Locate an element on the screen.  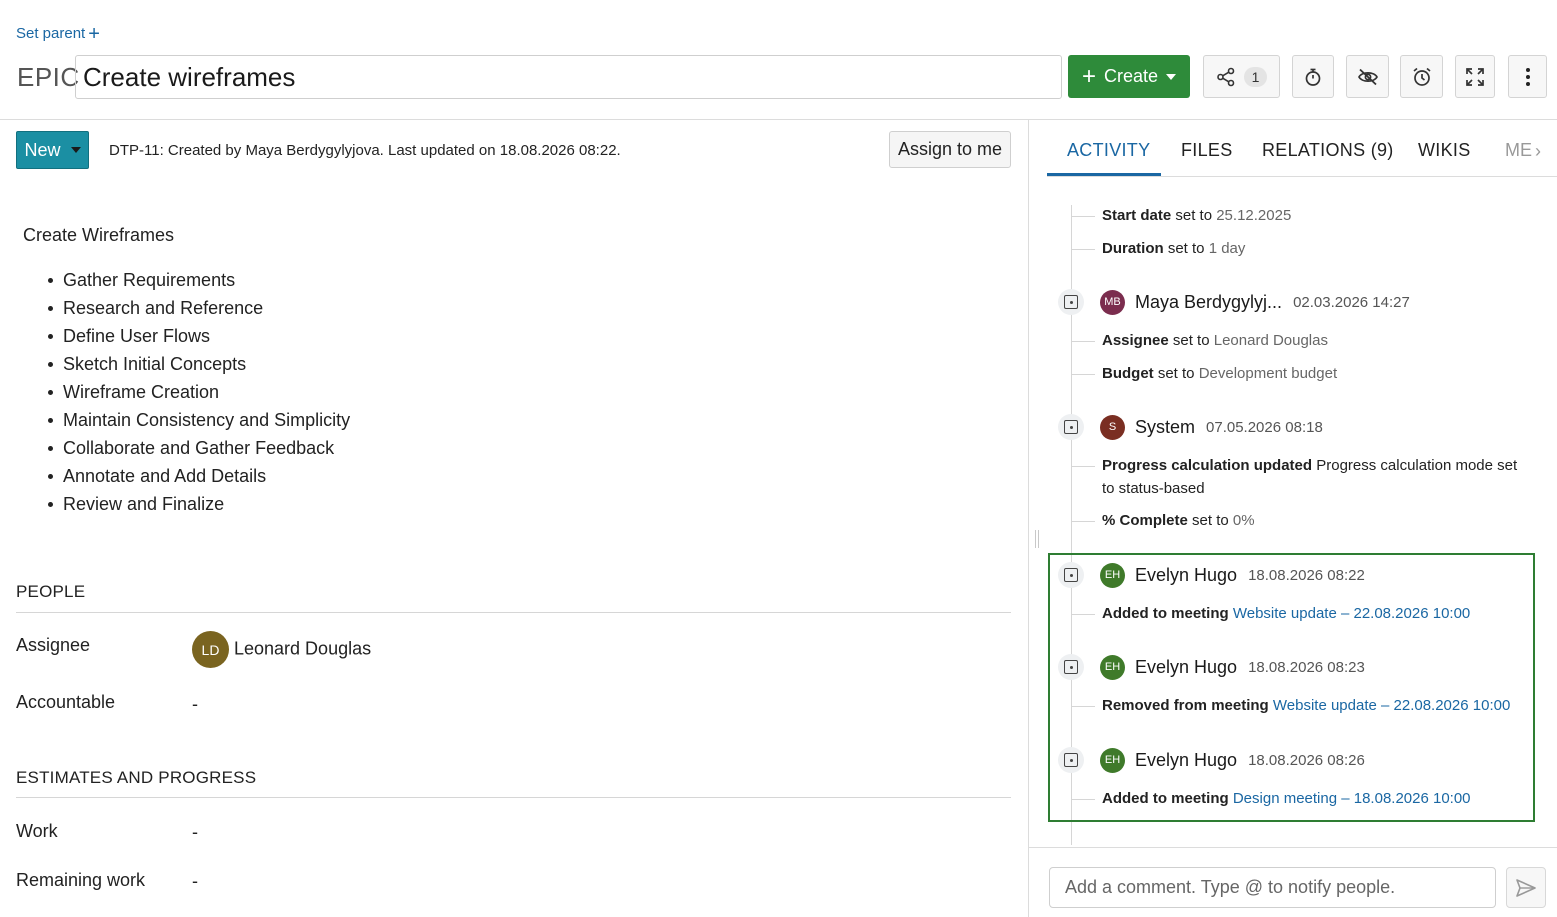
set-parent-label: Set parent is located at coordinates (50, 33).